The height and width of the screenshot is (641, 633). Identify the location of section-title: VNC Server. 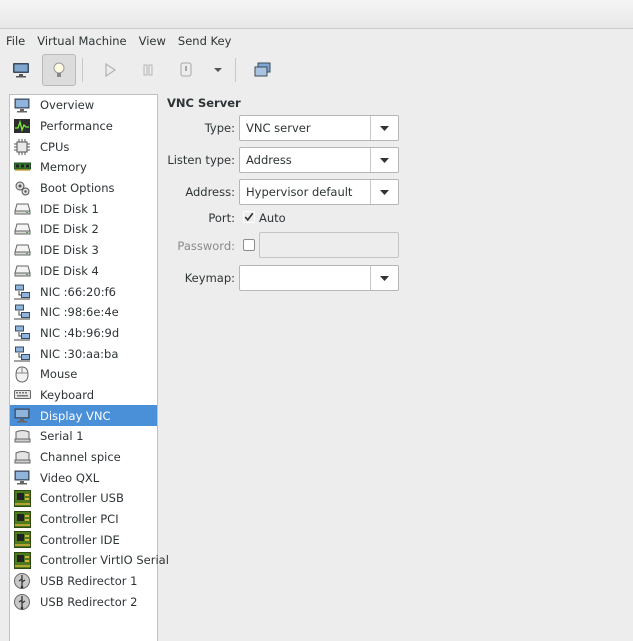
(204, 103).